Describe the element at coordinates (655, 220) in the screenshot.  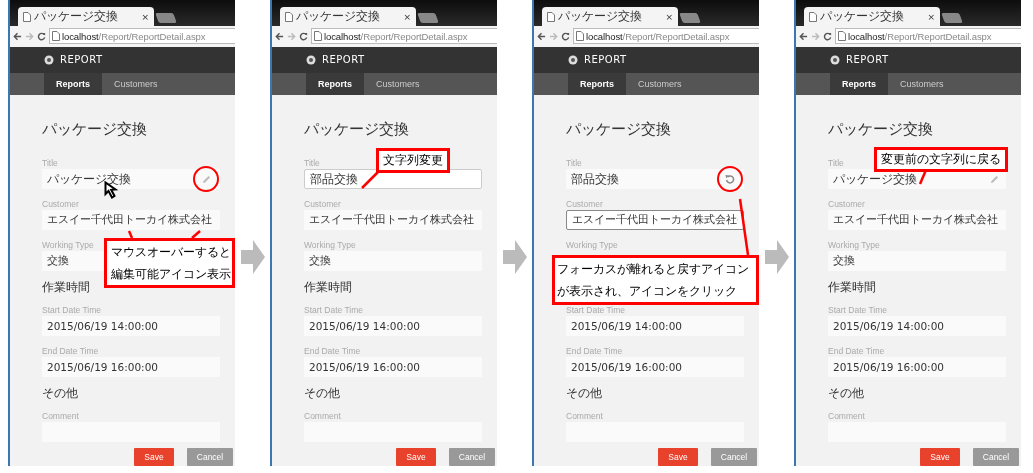
I see `select-field: エスイー千代田トーカイ株式会社` at that location.